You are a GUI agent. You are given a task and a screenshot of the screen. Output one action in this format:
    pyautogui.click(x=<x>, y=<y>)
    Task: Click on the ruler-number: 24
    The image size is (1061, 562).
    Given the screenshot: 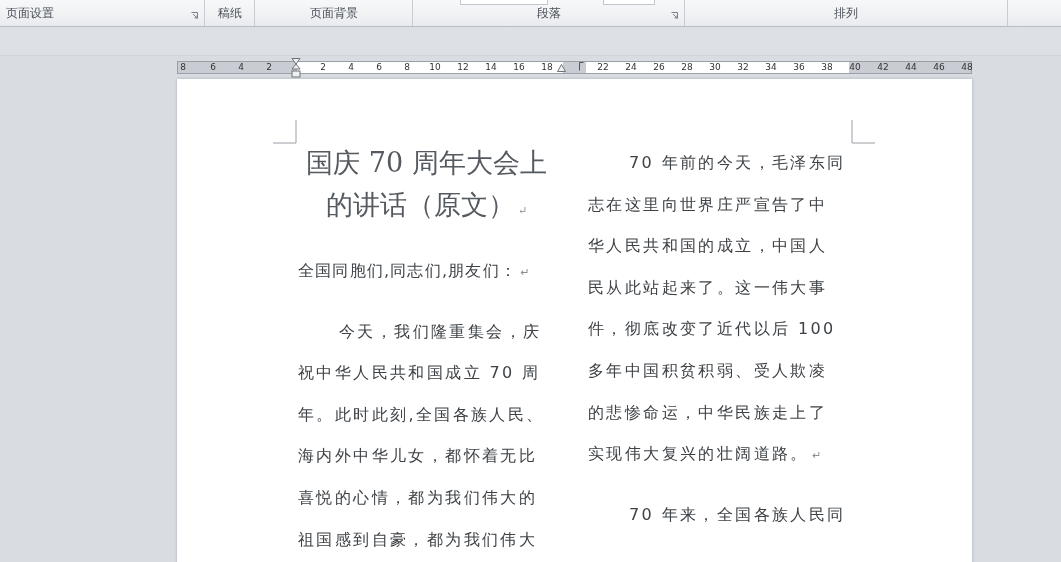 What is the action you would take?
    pyautogui.click(x=631, y=67)
    